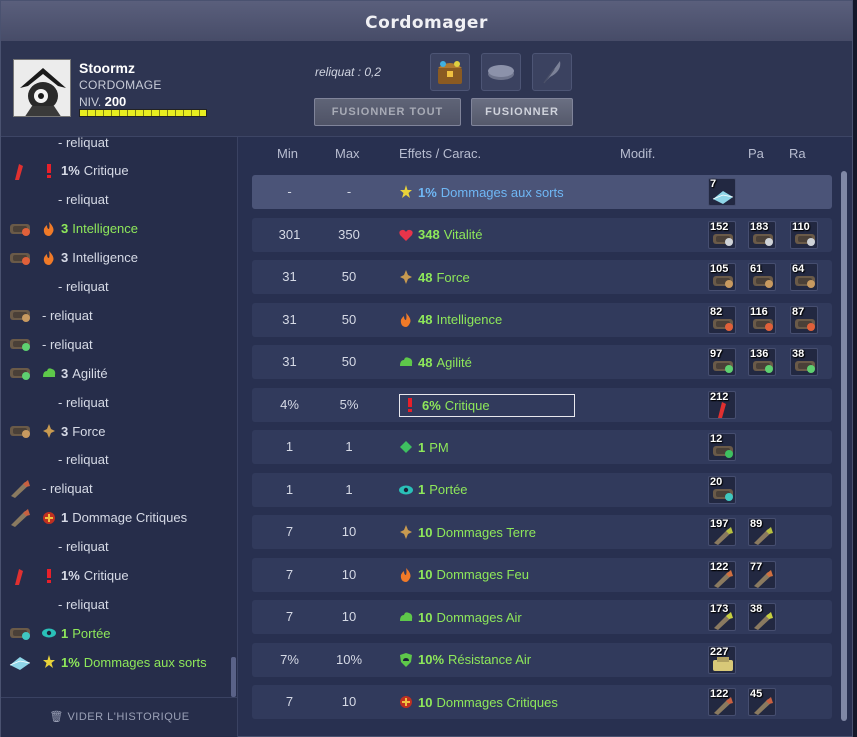  I want to click on effect-row: 7 10 10 Dommages Terre 197 89, so click(542, 532).